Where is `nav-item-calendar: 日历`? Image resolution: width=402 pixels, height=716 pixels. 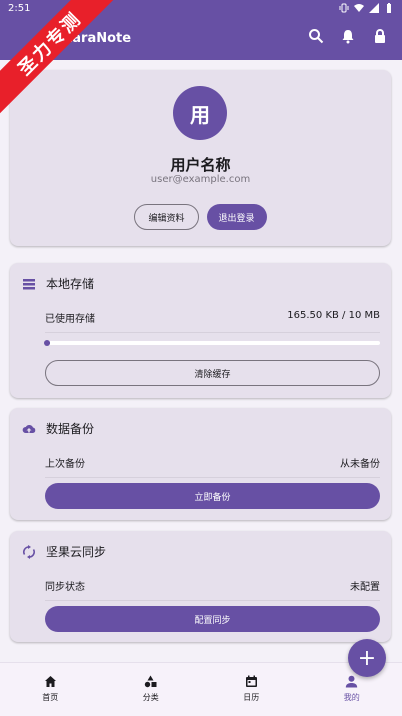 nav-item-calendar: 日历 is located at coordinates (251, 689).